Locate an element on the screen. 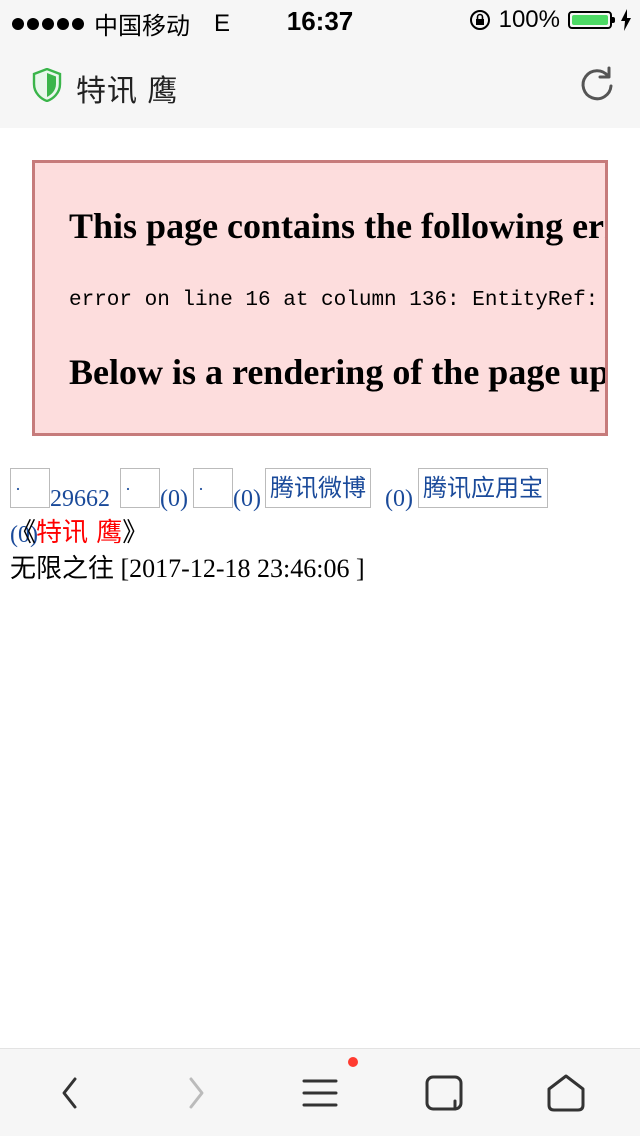 Image resolution: width=640 pixels, height=1136 pixels. breadcrumb-open: 《 is located at coordinates (23, 533).